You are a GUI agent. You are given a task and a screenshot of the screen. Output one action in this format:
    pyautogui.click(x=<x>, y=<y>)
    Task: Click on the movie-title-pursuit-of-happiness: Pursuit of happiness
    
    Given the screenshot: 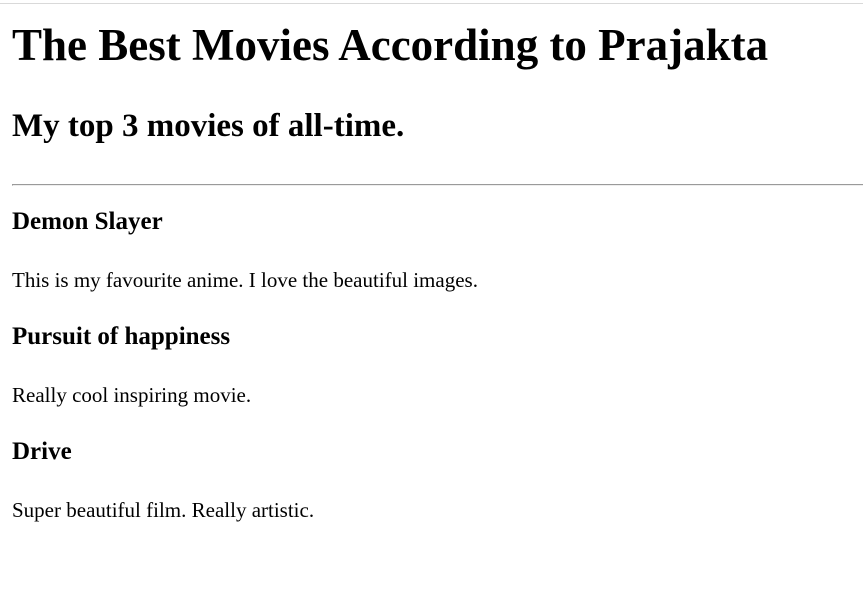 What is the action you would take?
    pyautogui.click(x=121, y=336)
    